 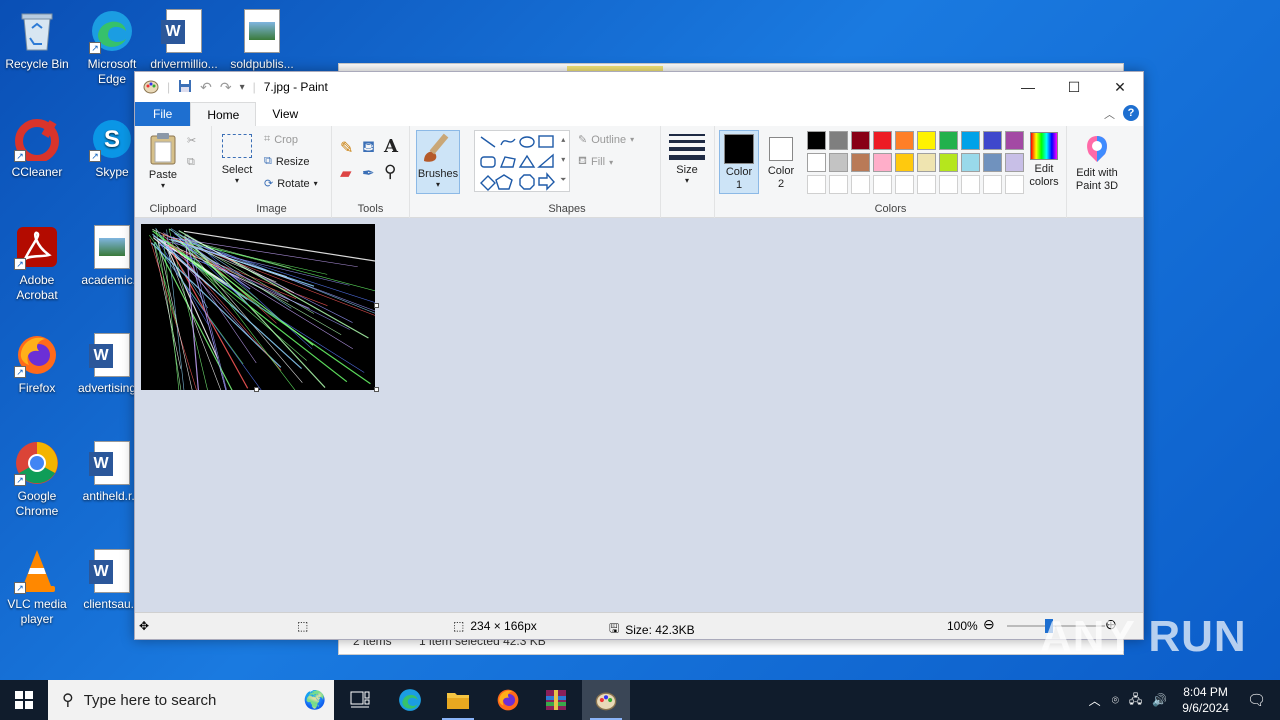 I want to click on copy-icon: ⧉, so click(x=191, y=162).